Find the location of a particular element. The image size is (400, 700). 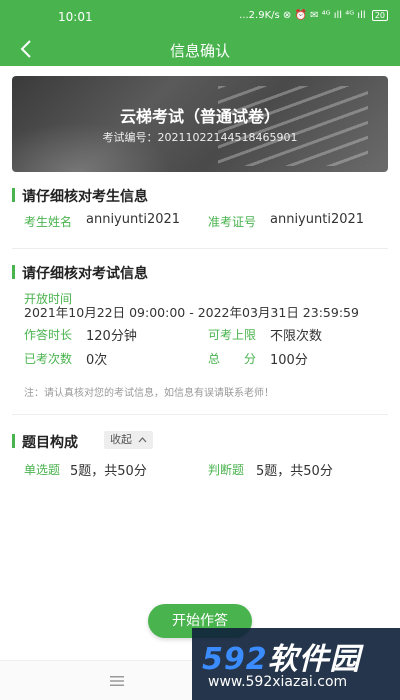

battery-icon: 20 is located at coordinates (379, 15).